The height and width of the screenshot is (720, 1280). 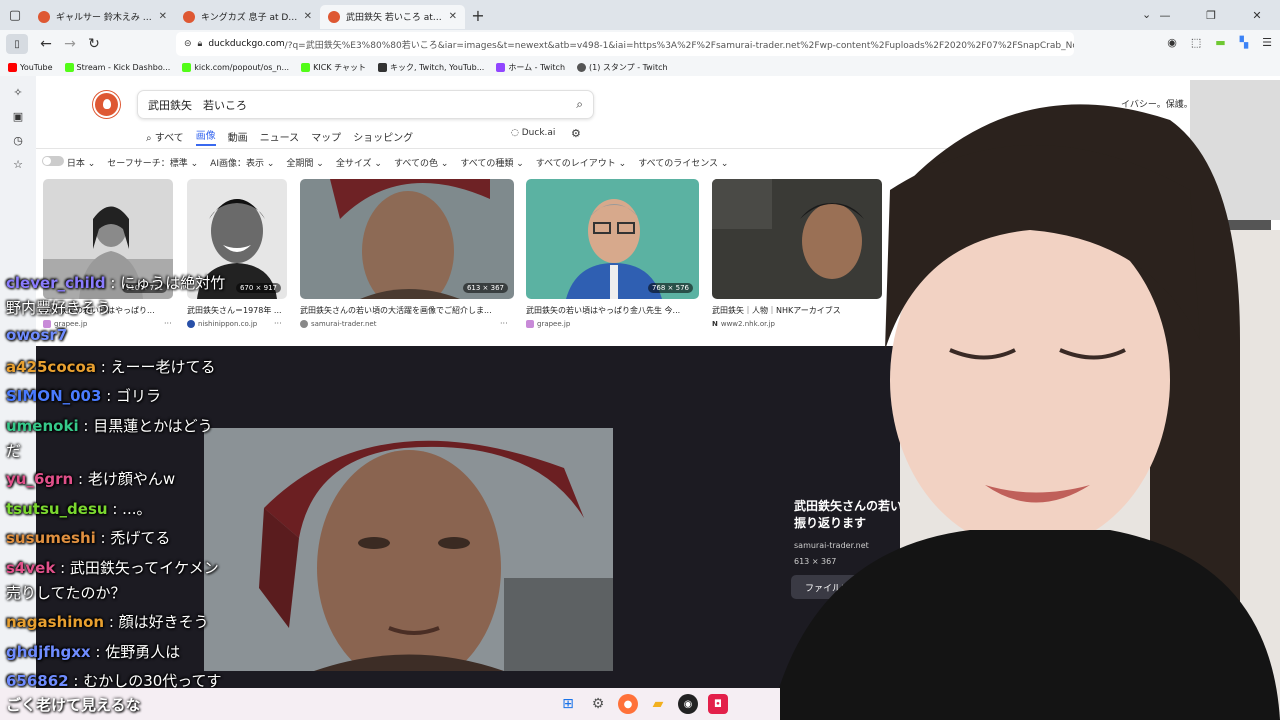 What do you see at coordinates (1165, 15) in the screenshot?
I see `minimize-icon: —` at bounding box center [1165, 15].